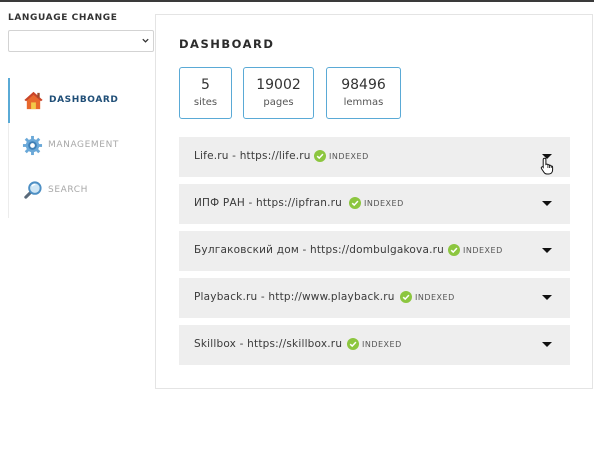 Image resolution: width=594 pixels, height=452 pixels. I want to click on stat-caption: pages, so click(278, 102).